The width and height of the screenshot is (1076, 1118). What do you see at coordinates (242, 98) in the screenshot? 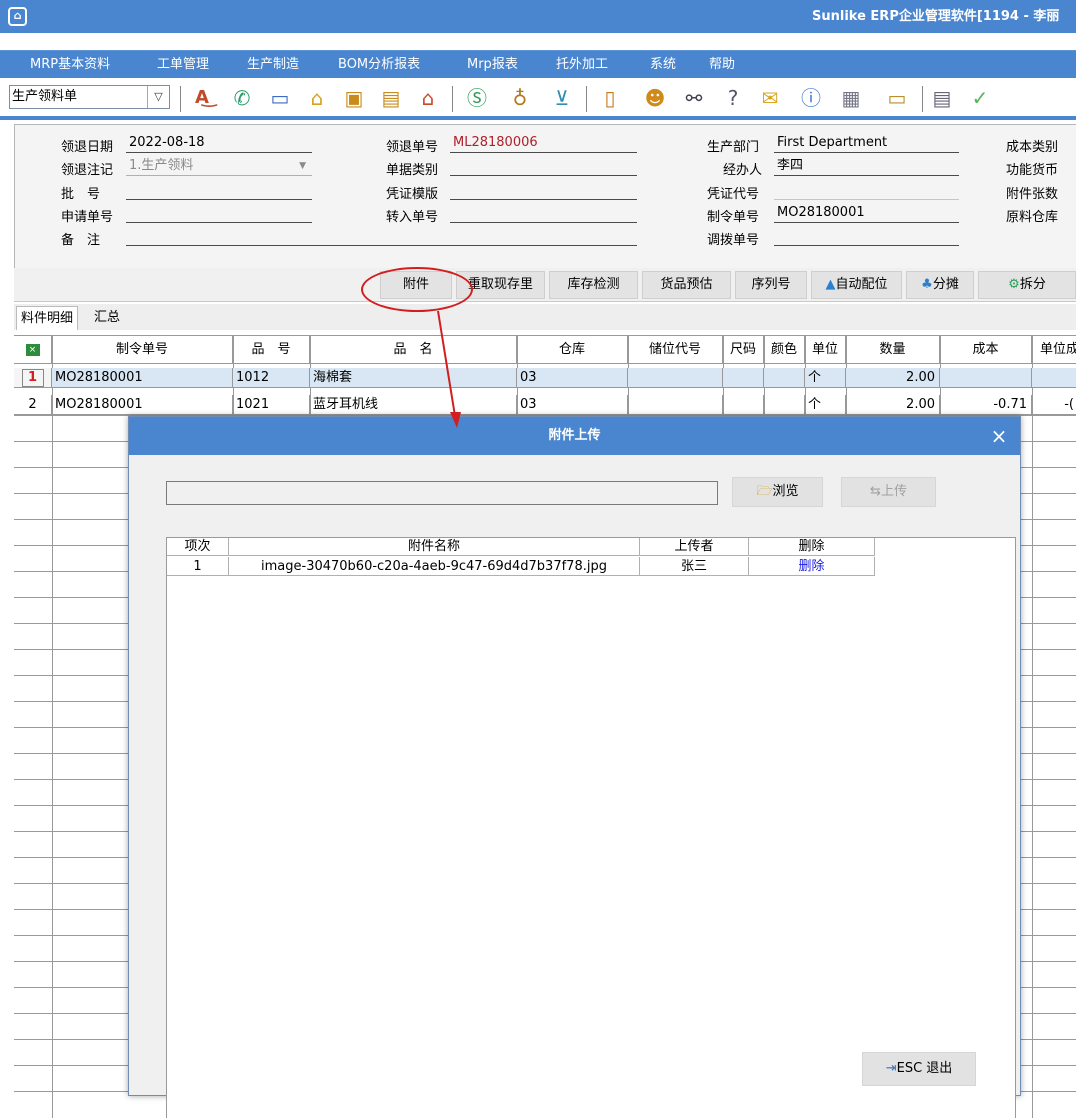
I see `phone-icon: ✆` at bounding box center [242, 98].